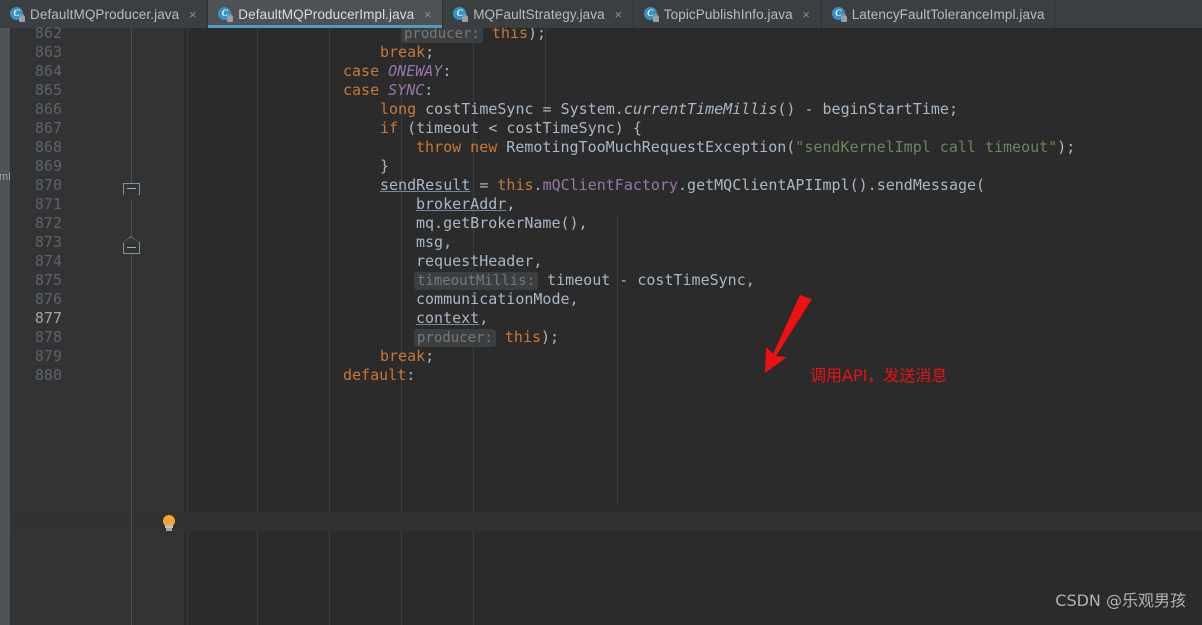  I want to click on tab-DefaultMQProducerImpl-java: C DefaultMQProducerImpl.java ×, so click(326, 14).